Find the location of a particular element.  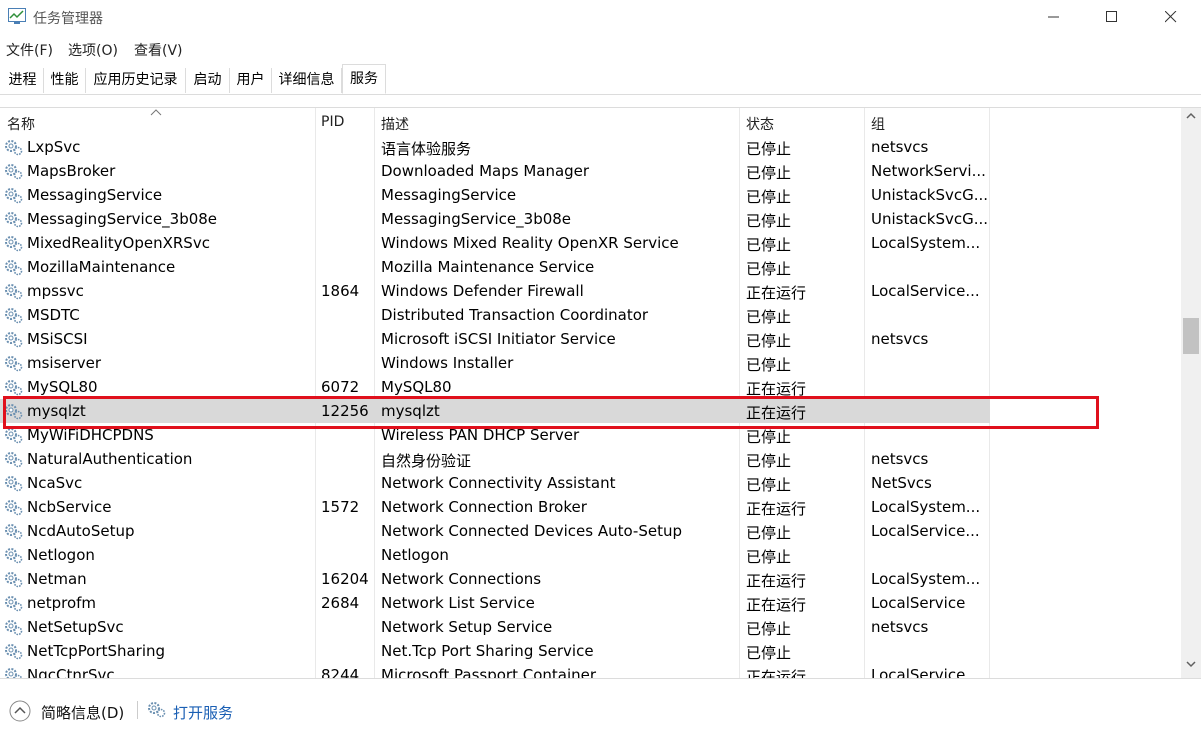

service-description: Network Connected Devices Auto-Setup is located at coordinates (531, 531).